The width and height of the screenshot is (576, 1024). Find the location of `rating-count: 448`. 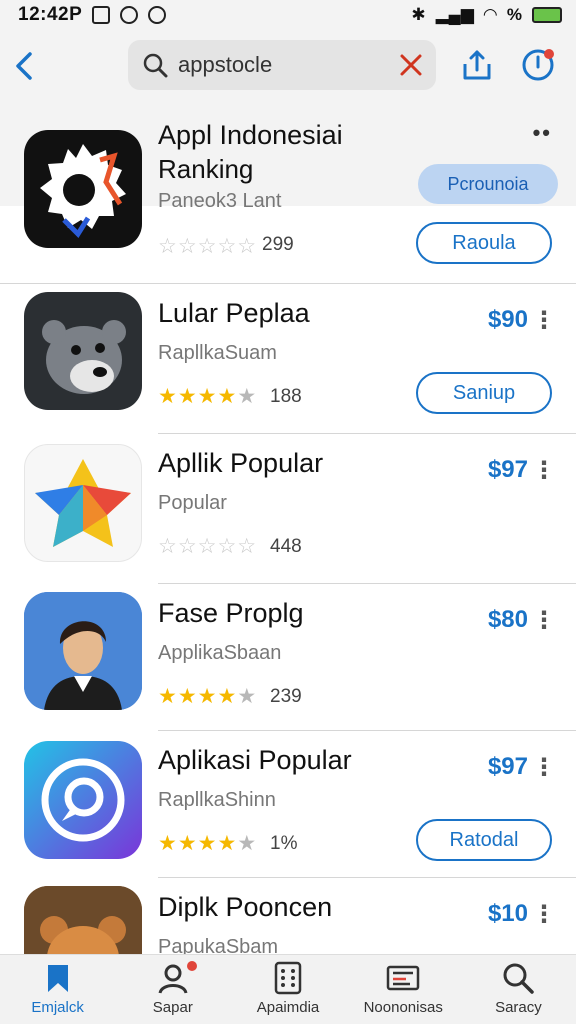

rating-count: 448 is located at coordinates (286, 546).